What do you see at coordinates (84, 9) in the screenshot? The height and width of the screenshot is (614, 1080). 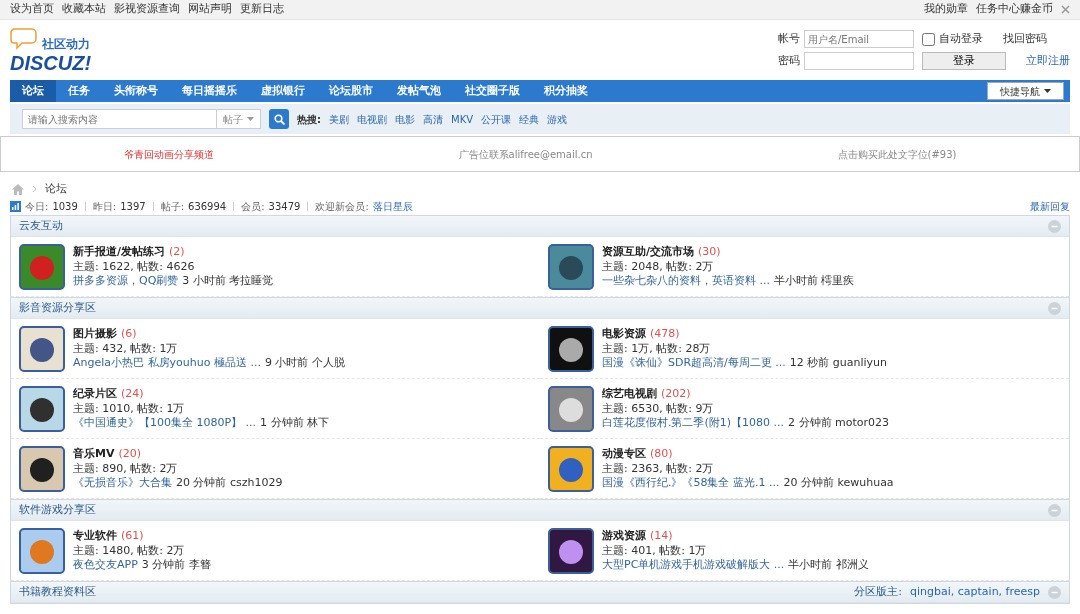 I see `top-link: 收藏本站` at bounding box center [84, 9].